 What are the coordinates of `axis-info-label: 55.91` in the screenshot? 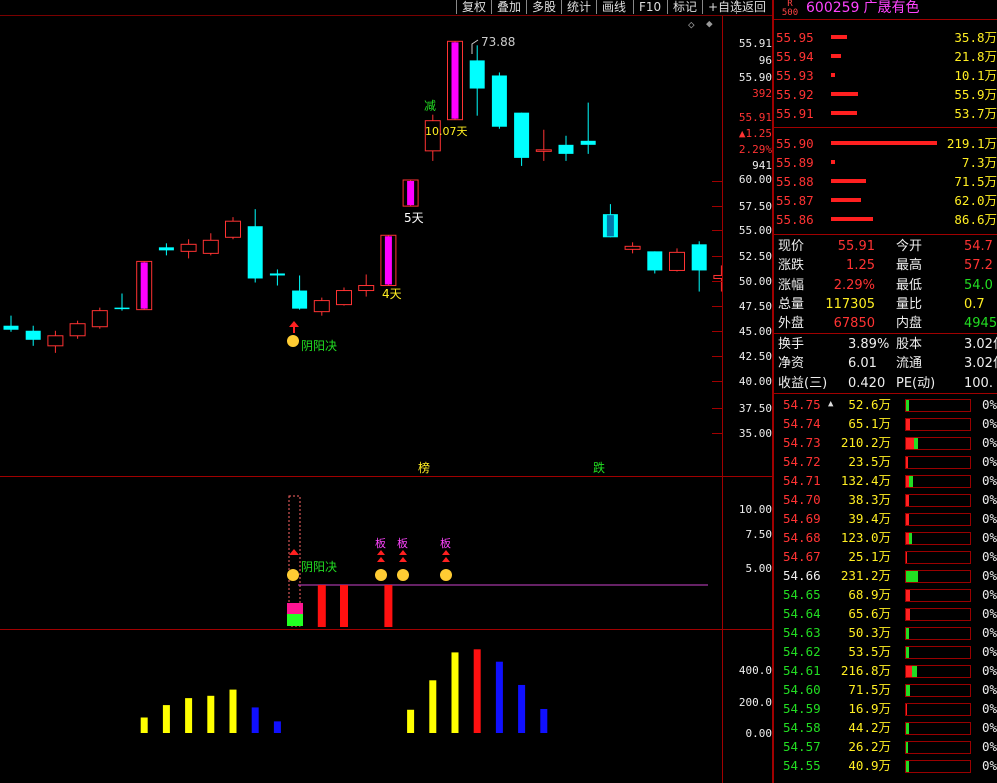 It's located at (755, 117).